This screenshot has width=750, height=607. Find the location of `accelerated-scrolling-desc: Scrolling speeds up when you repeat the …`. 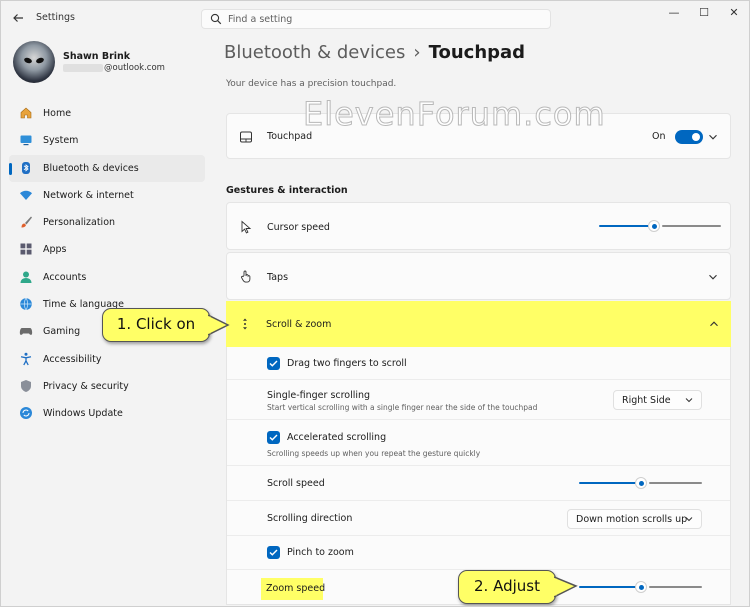

accelerated-scrolling-desc: Scrolling speeds up when you repeat the … is located at coordinates (374, 453).